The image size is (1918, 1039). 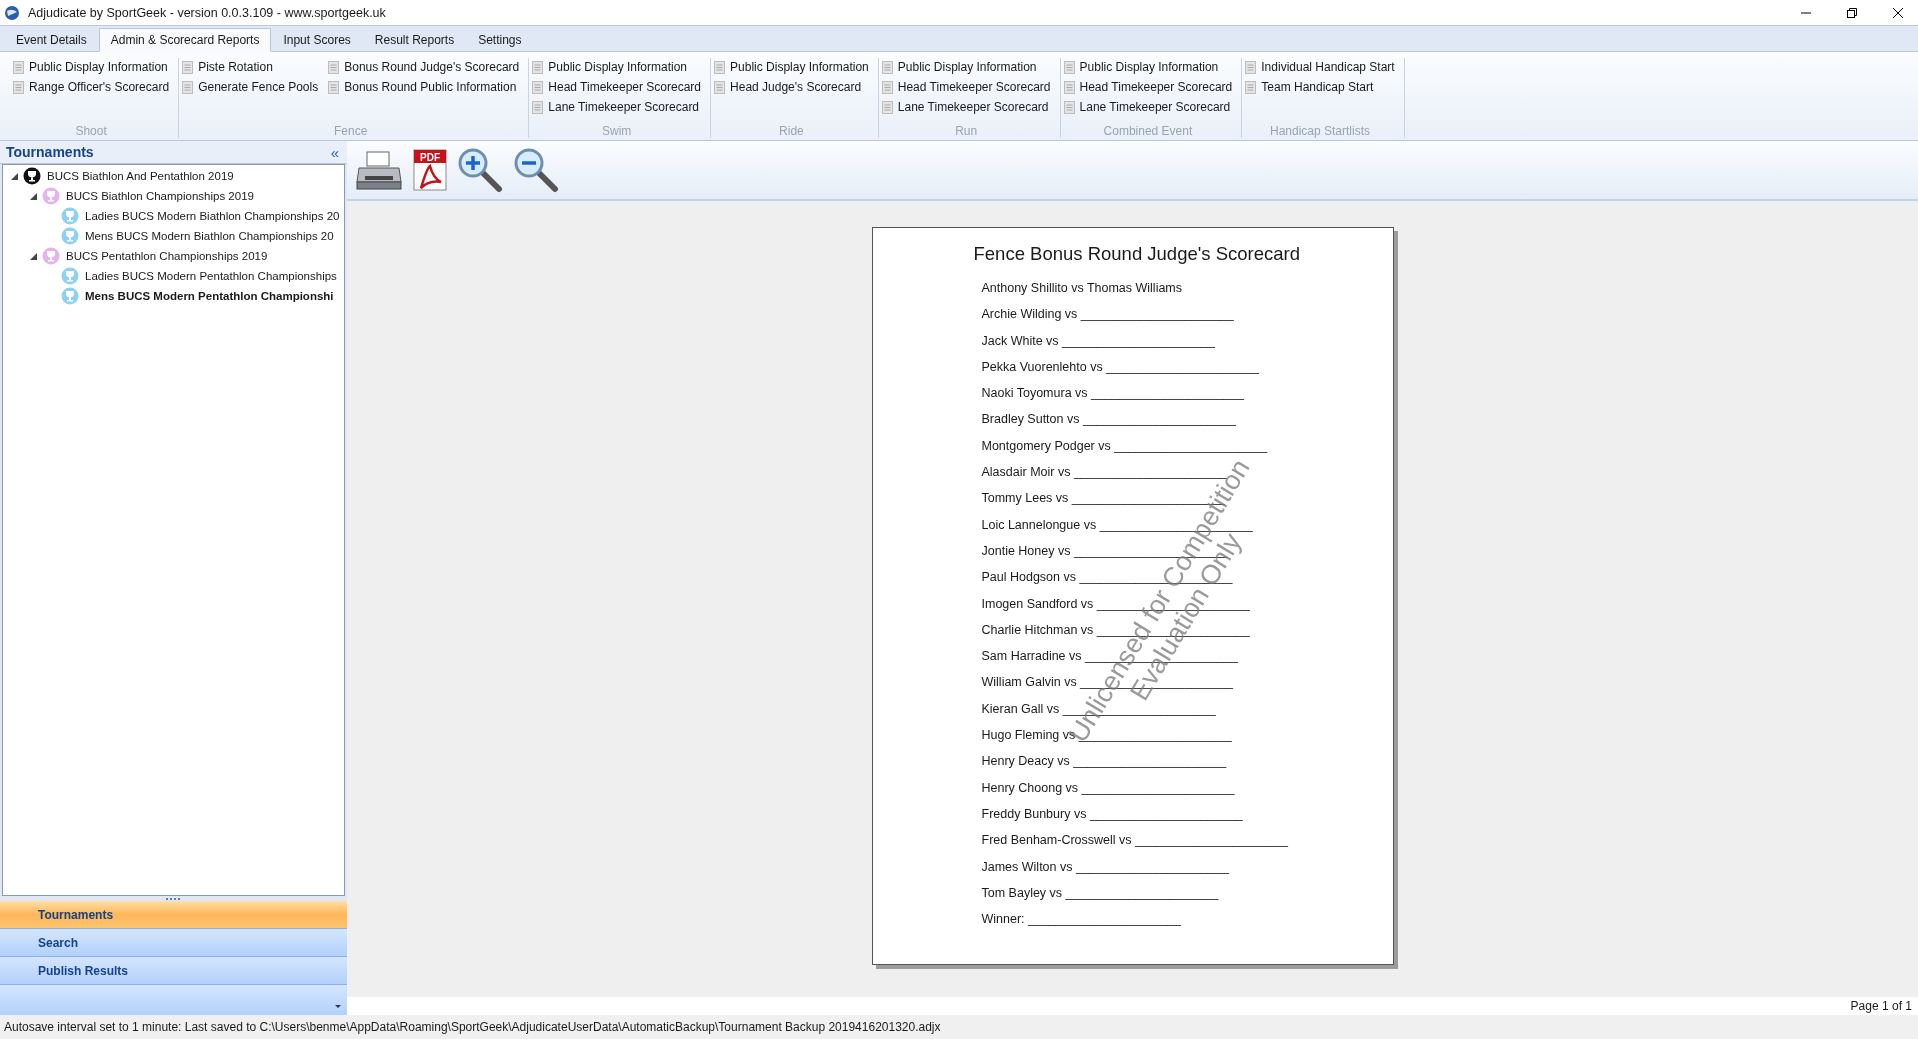 What do you see at coordinates (1112, 394) in the screenshot?
I see `scorecard-line: Naoki Toyomura vs ______________________` at bounding box center [1112, 394].